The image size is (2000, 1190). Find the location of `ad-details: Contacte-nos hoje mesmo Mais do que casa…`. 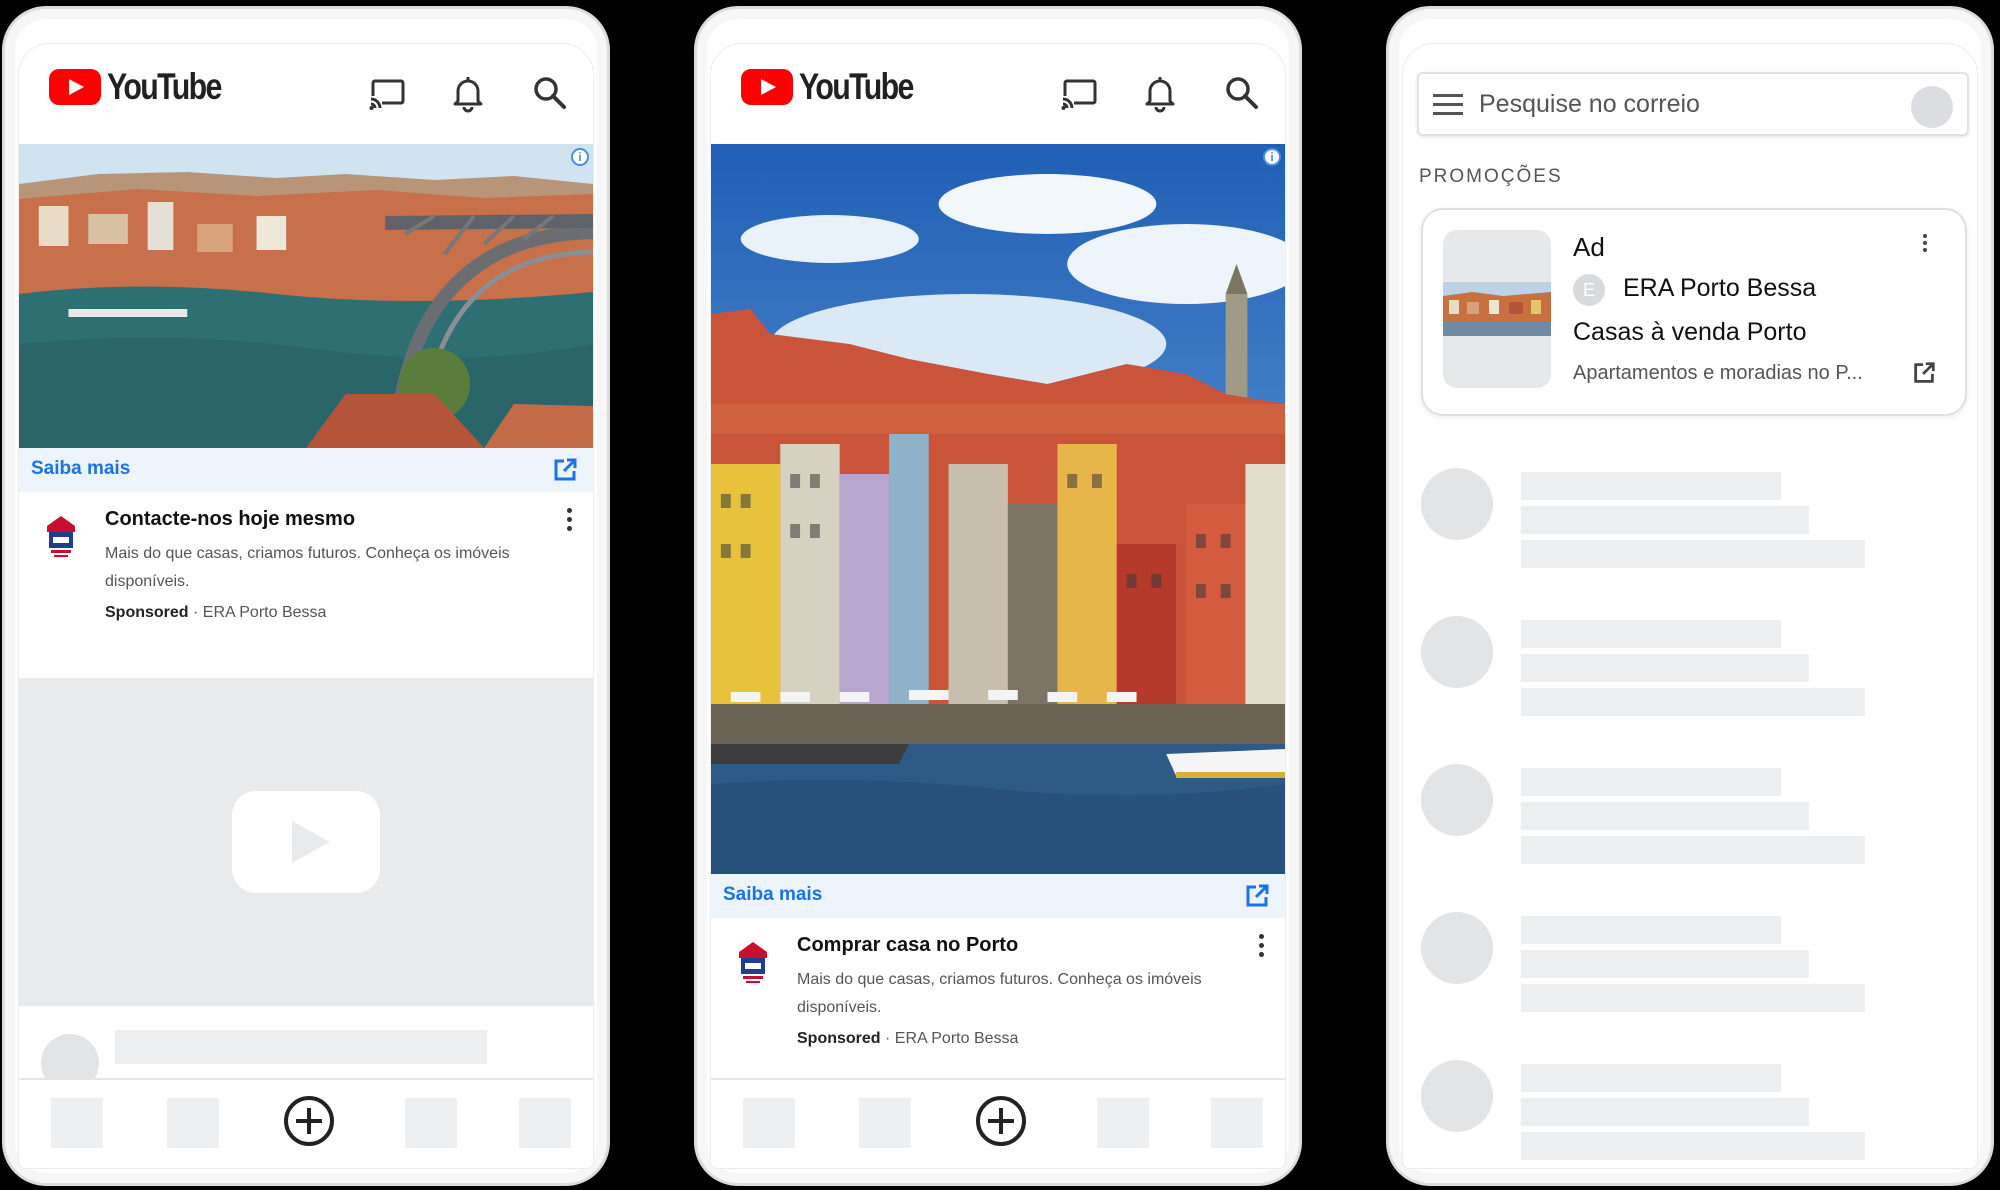

ad-details: Contacte-nos hoje mesmo Mais do que casa… is located at coordinates (306, 582).